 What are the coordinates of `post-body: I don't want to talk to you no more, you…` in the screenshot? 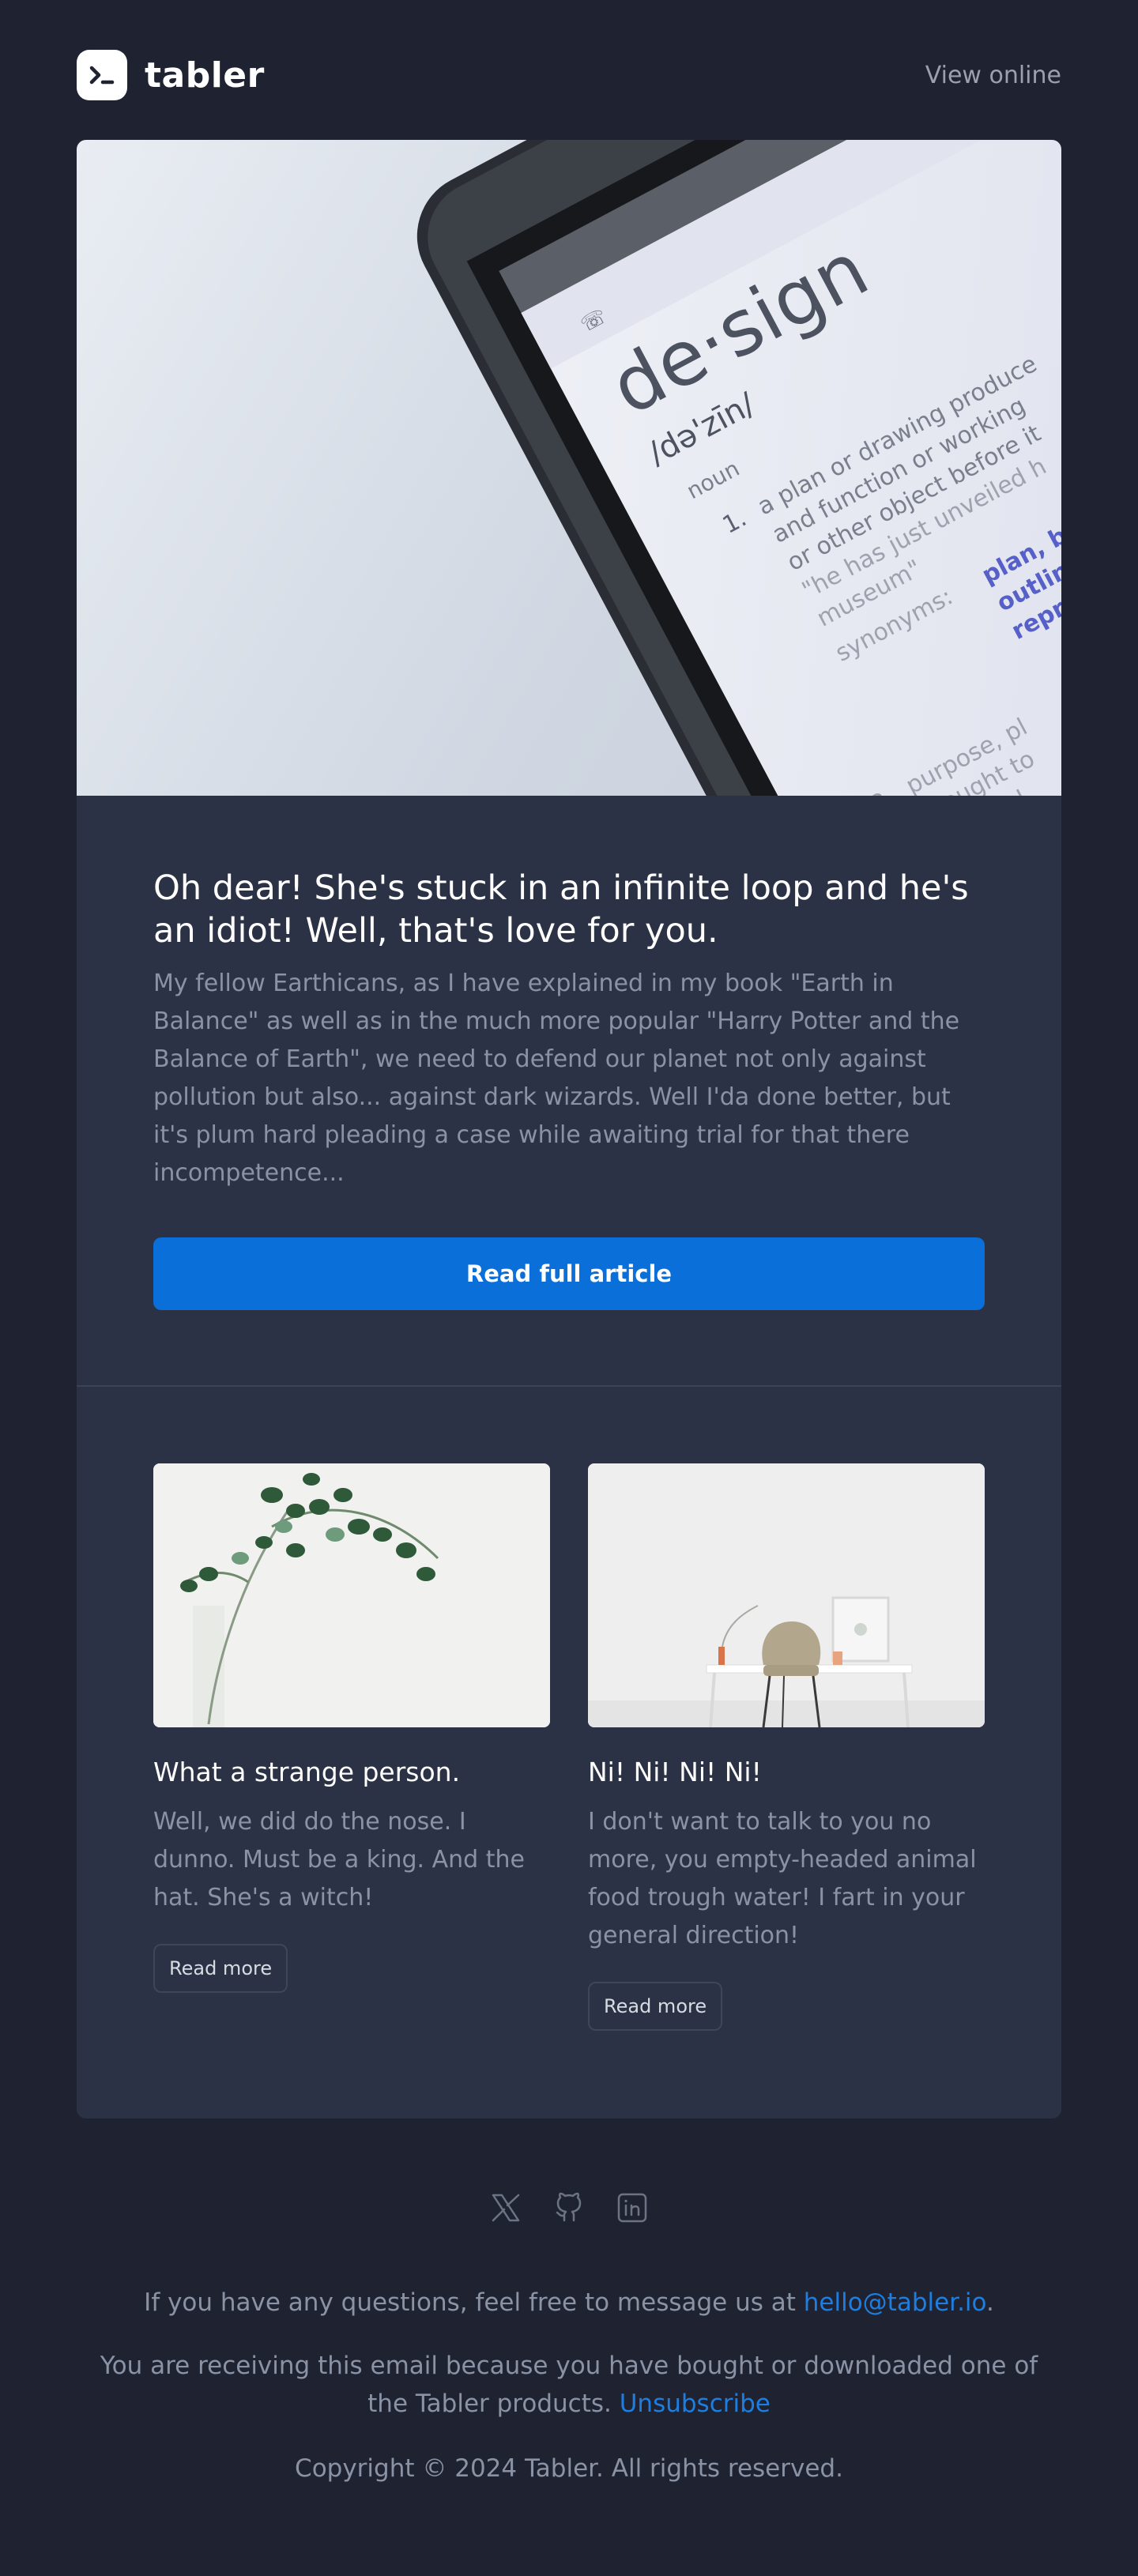 It's located at (782, 1878).